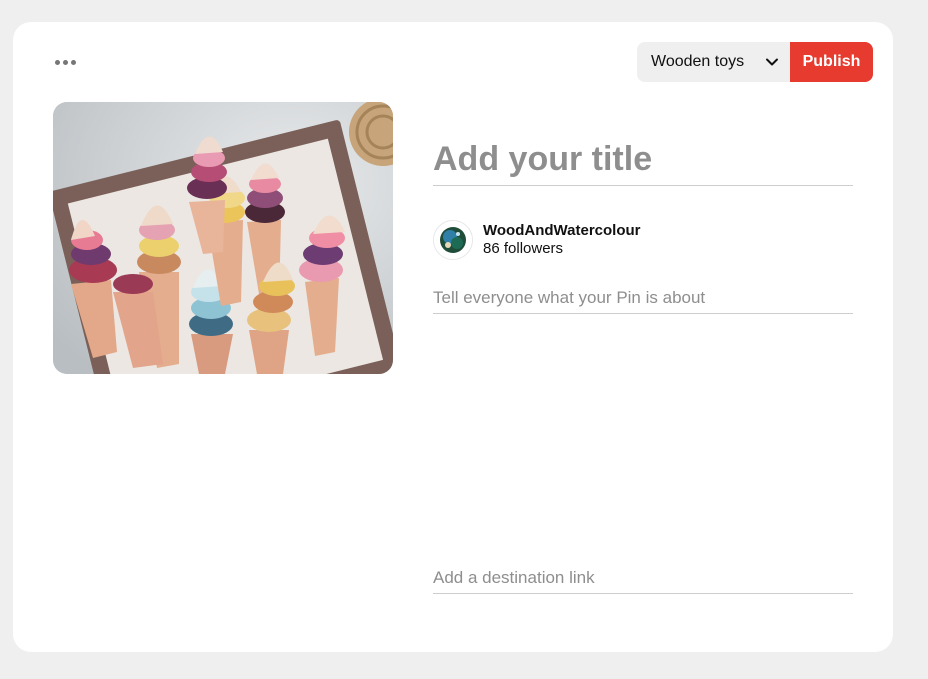  I want to click on pin-title-input, so click(643, 160).